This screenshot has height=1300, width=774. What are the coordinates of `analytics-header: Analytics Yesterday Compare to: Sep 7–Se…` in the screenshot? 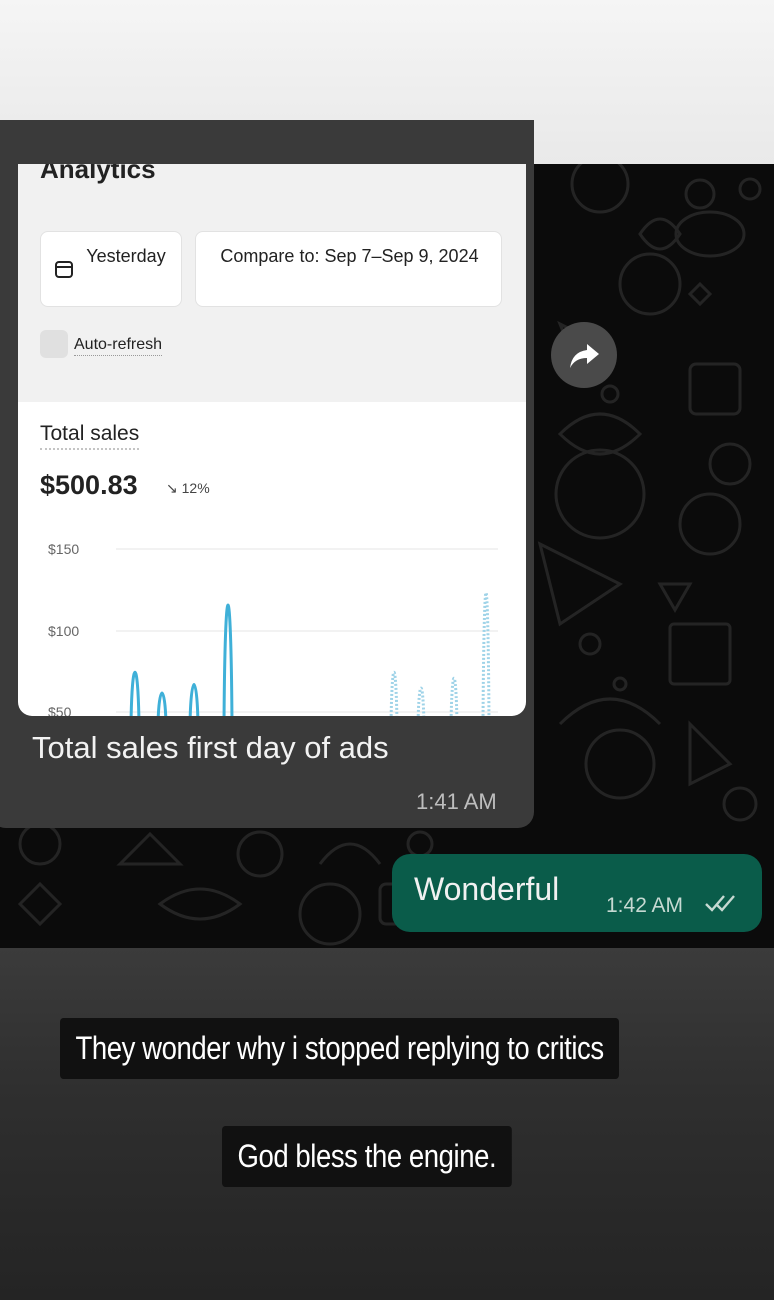 It's located at (272, 283).